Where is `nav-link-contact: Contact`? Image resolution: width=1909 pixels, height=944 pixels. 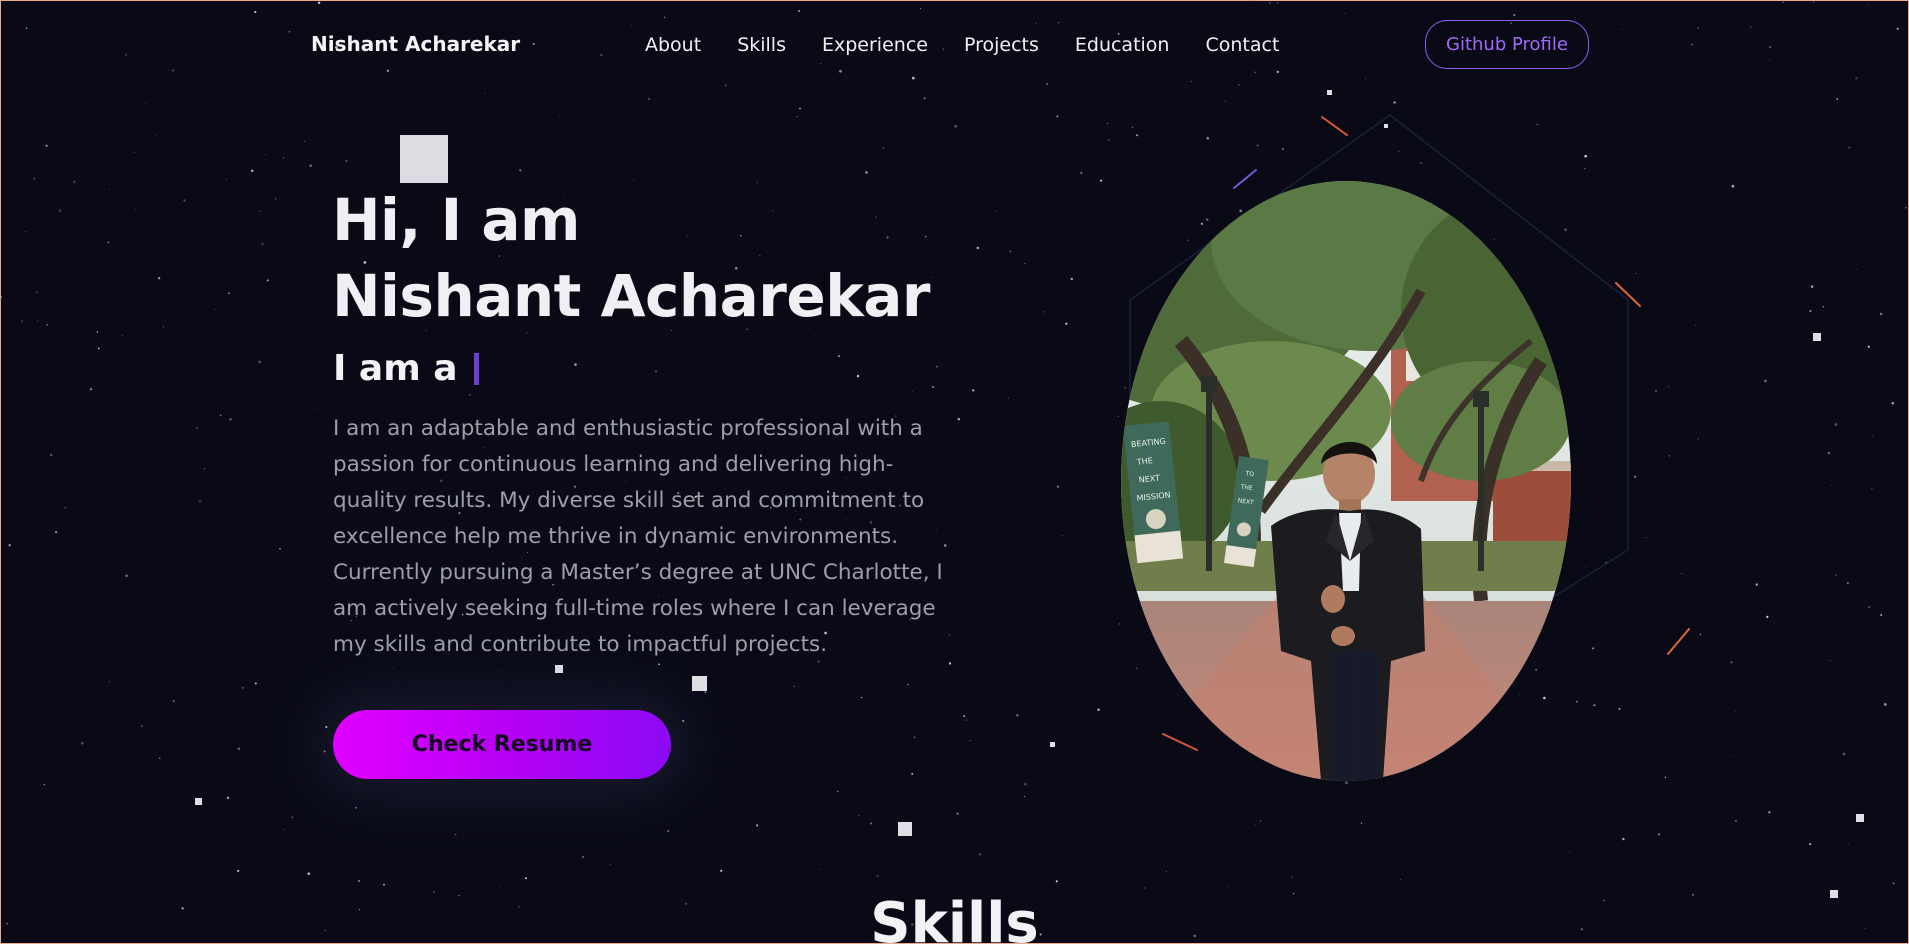 nav-link-contact: Contact is located at coordinates (1242, 45).